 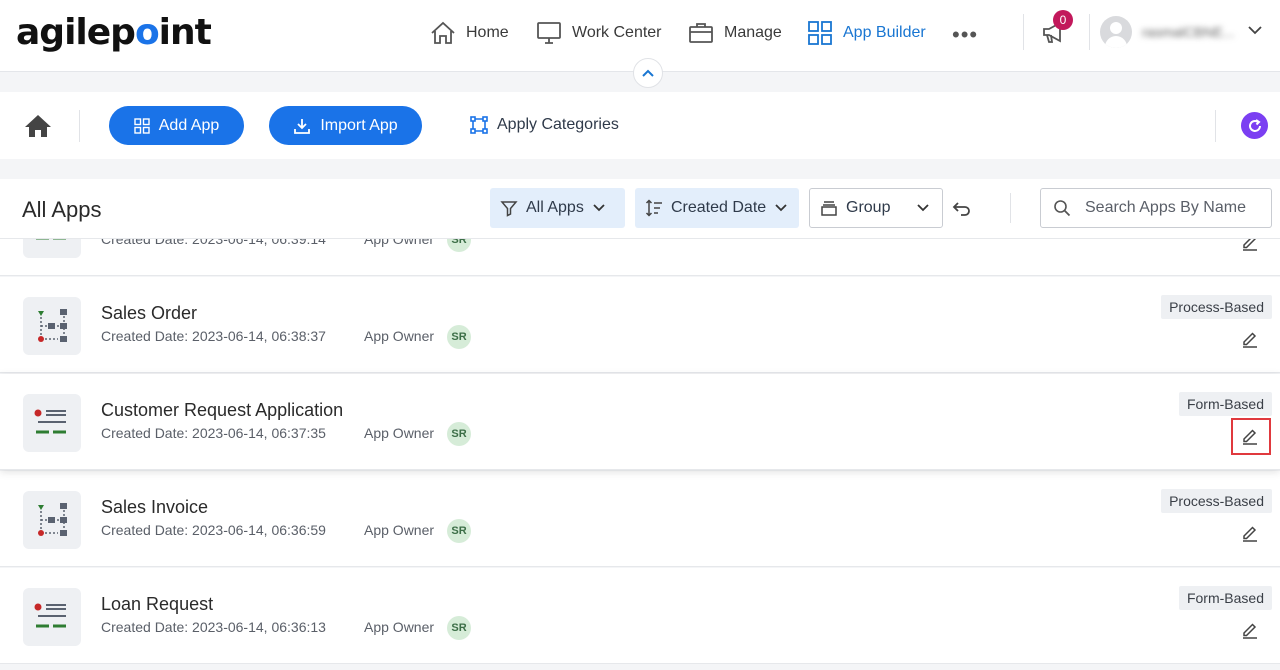 I want to click on group-label: Group, so click(x=868, y=207).